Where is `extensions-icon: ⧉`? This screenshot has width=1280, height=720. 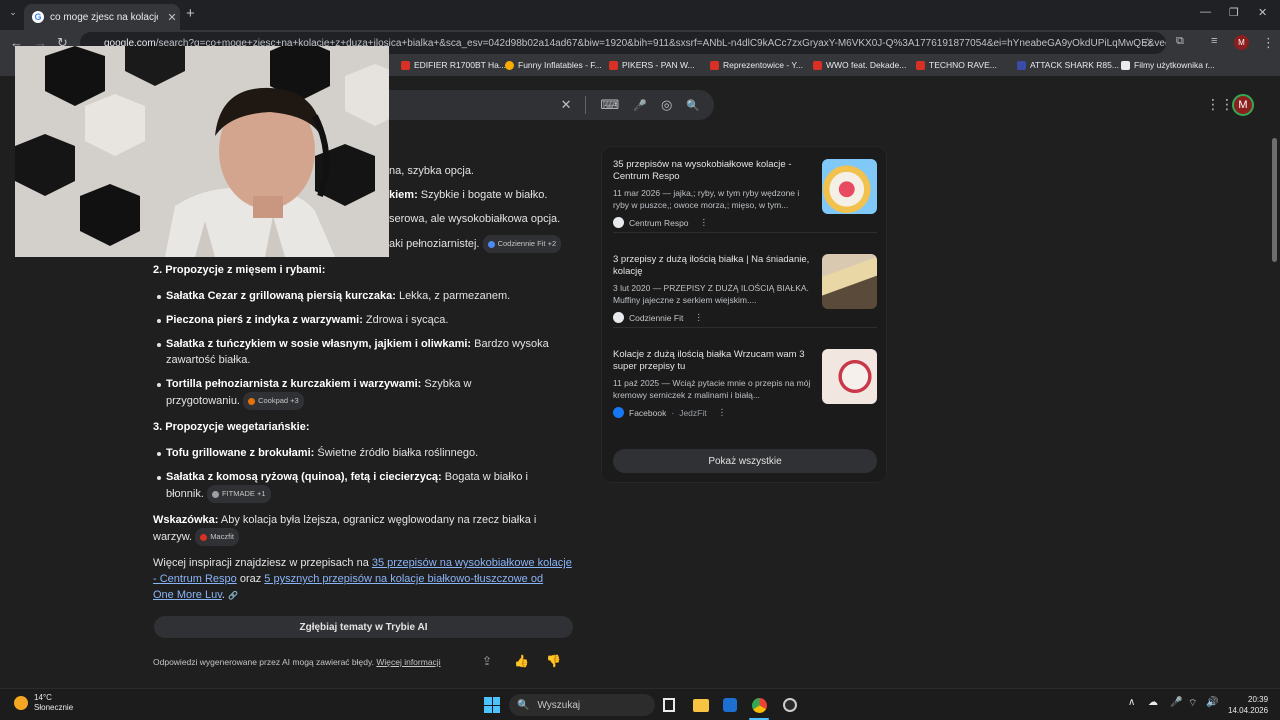 extensions-icon: ⧉ is located at coordinates (1180, 41).